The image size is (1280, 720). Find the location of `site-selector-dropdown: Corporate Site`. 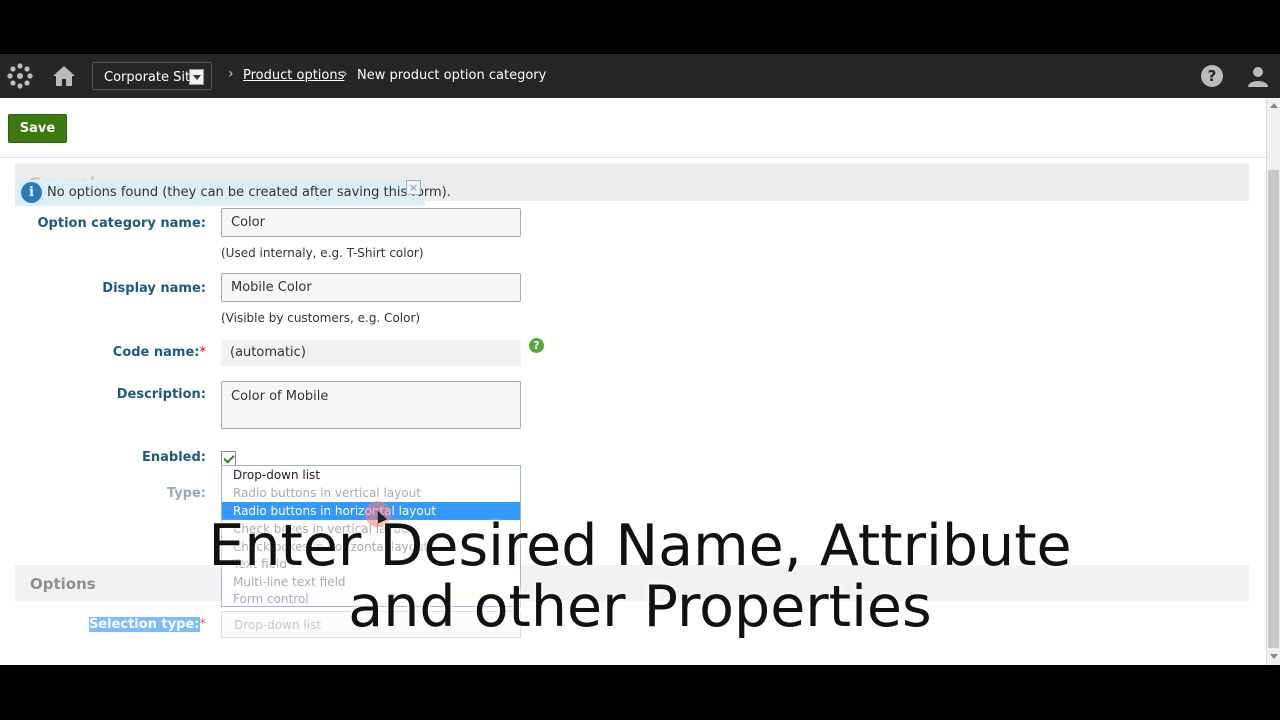

site-selector-dropdown: Corporate Site is located at coordinates (152, 76).